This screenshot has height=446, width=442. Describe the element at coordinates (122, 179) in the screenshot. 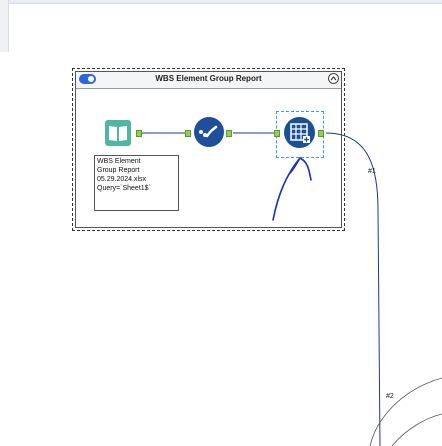

I see `annotation-line: 05.29.2024.xlsx` at that location.